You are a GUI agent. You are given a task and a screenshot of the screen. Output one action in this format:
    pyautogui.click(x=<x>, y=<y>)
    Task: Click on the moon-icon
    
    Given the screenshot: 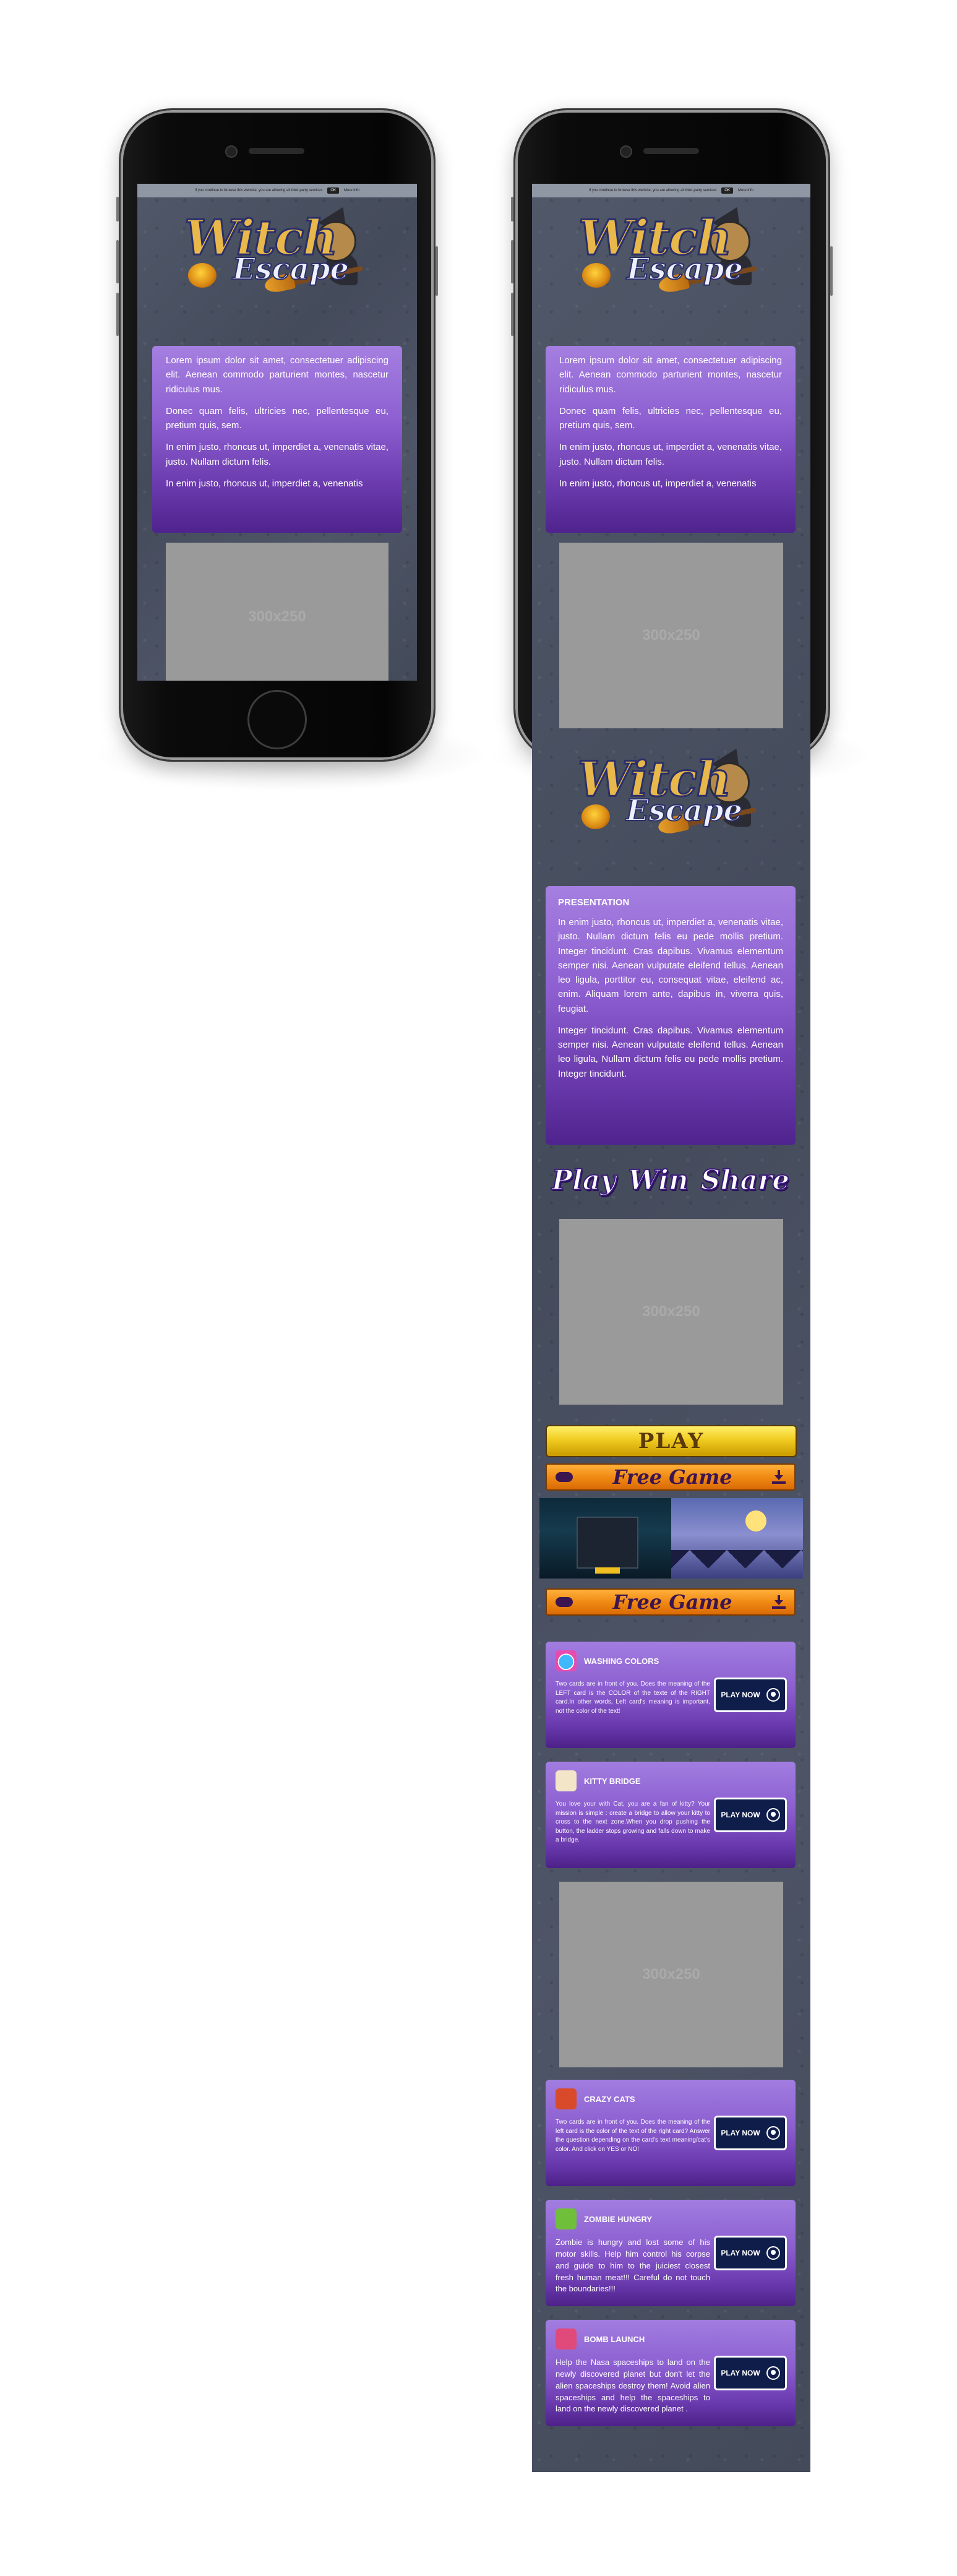 What is the action you would take?
    pyautogui.click(x=755, y=1520)
    